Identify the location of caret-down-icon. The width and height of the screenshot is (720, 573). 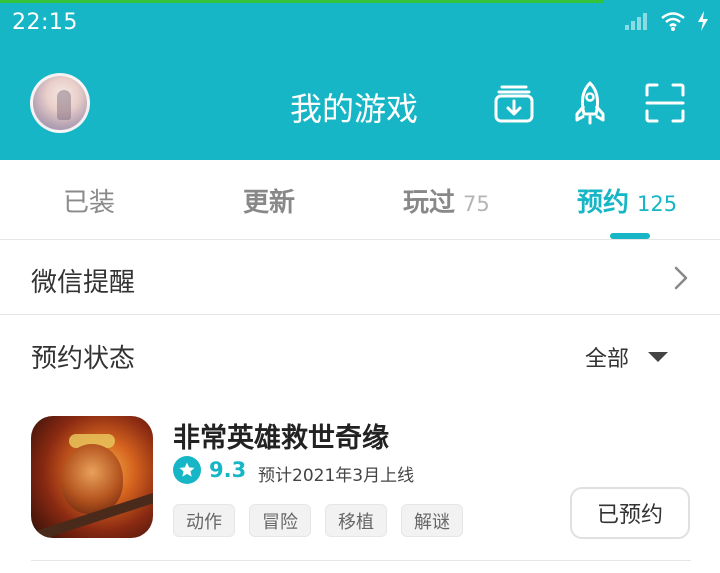
(658, 357).